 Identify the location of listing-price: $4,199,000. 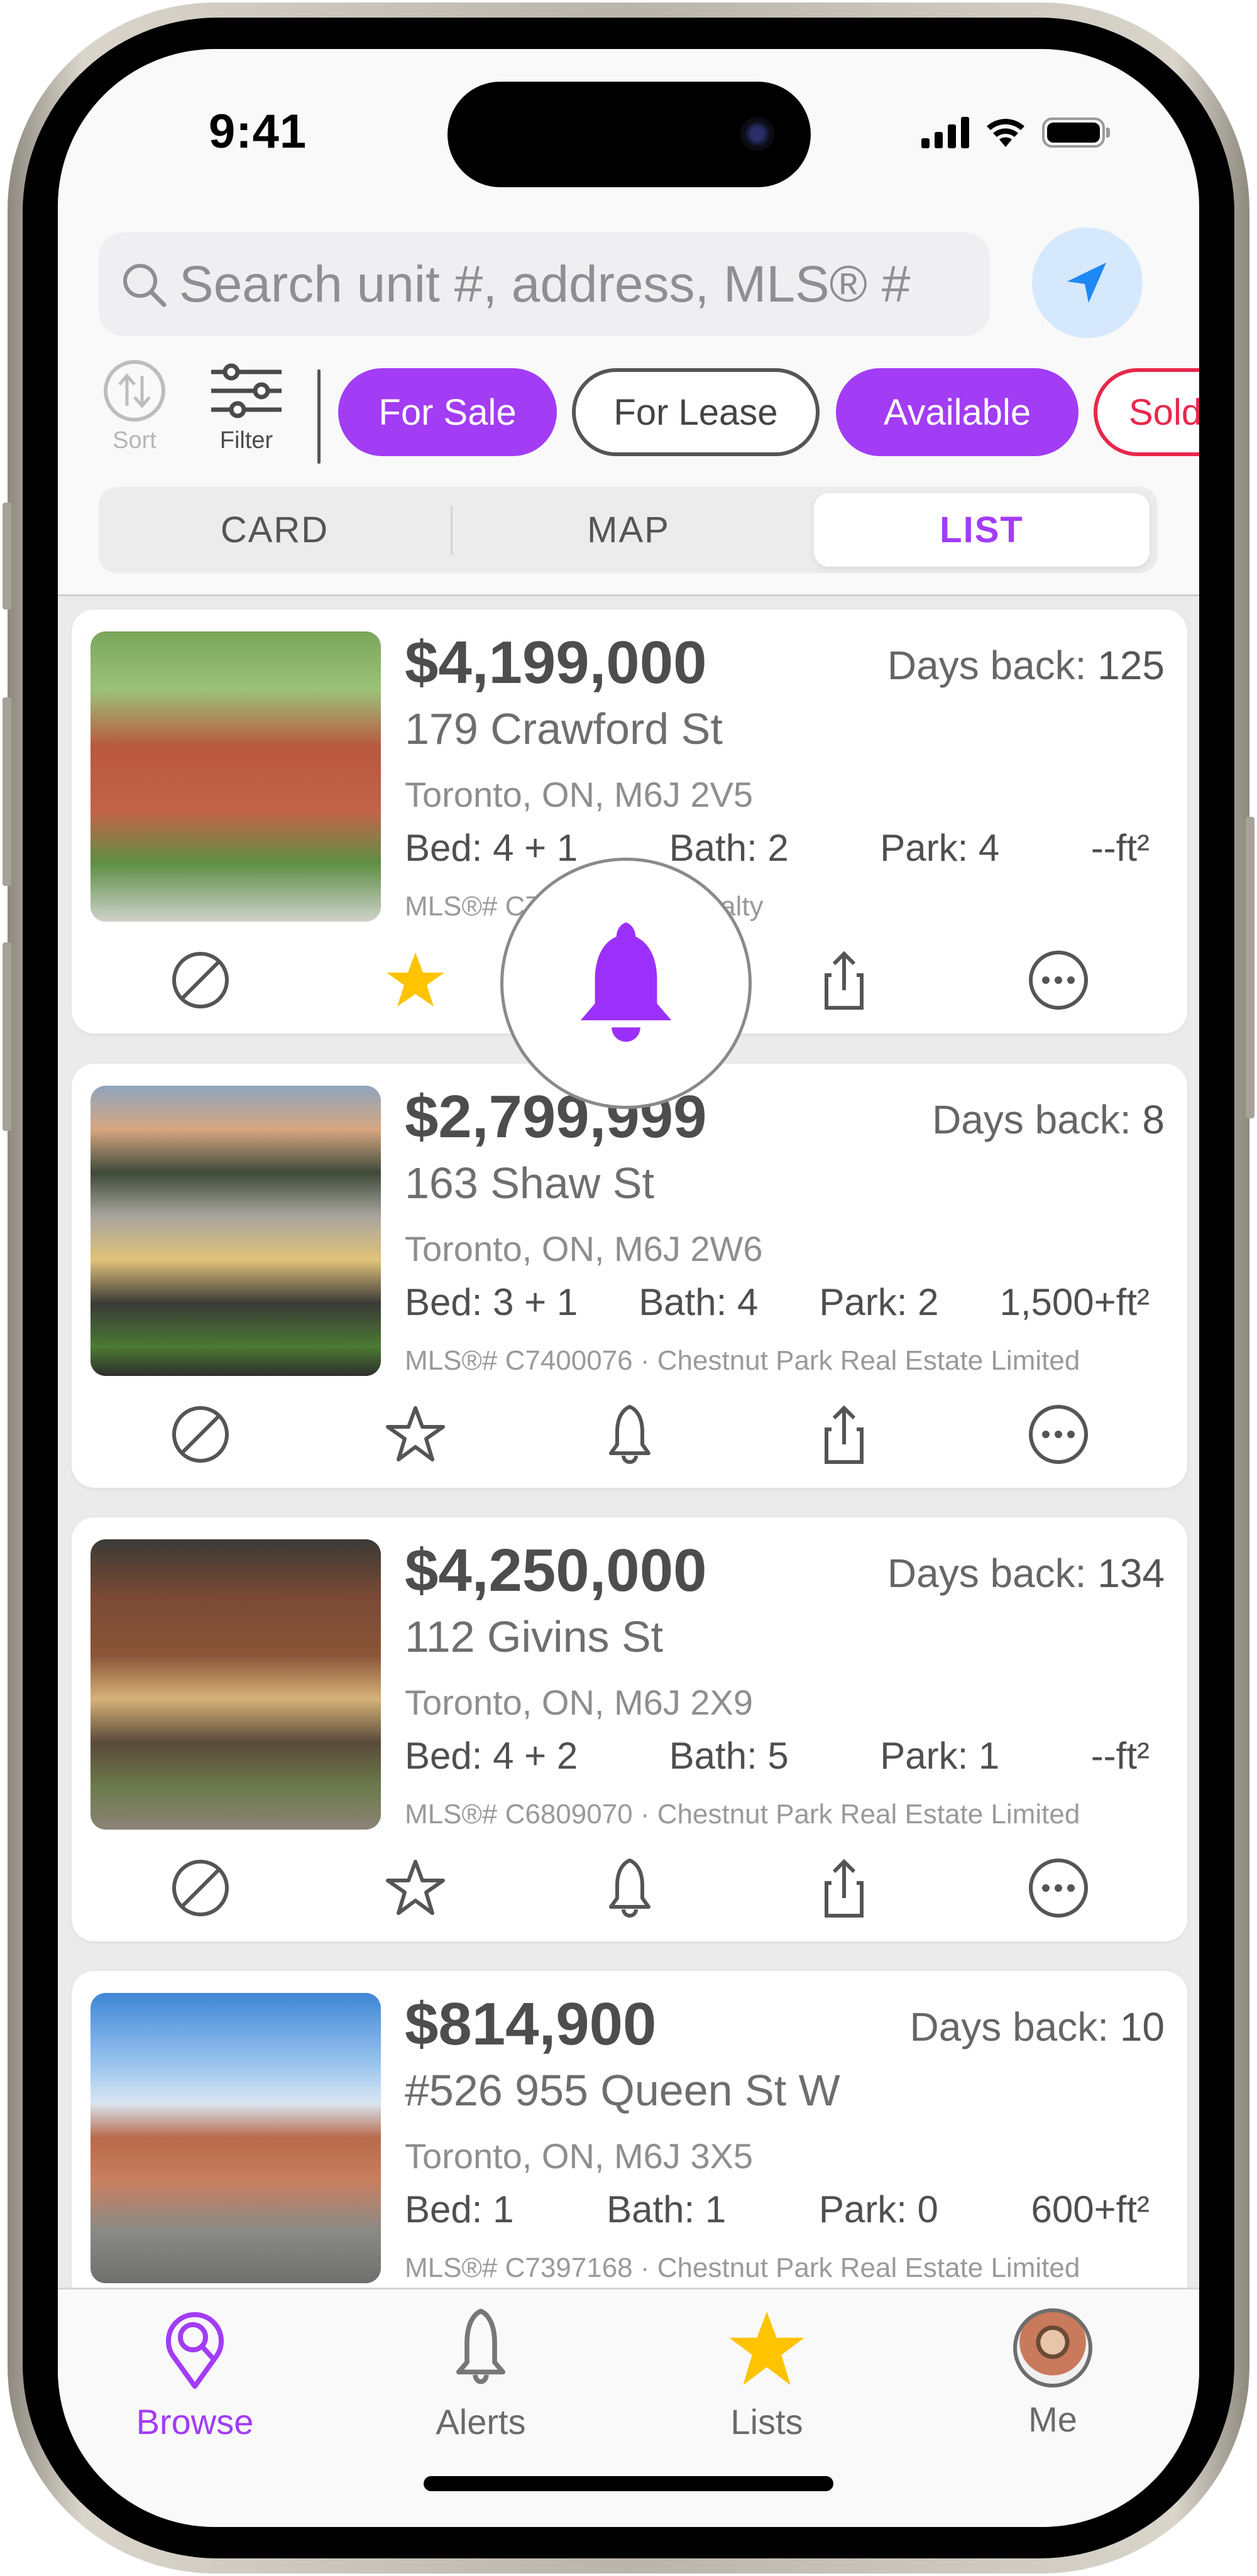
(556, 662).